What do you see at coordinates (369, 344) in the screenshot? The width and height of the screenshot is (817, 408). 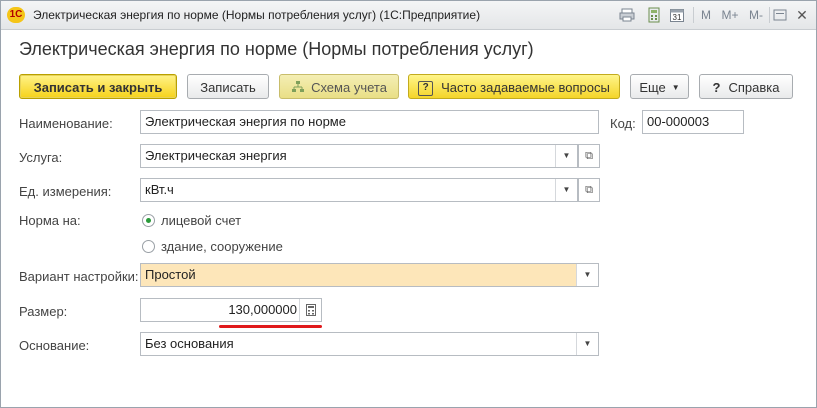 I see `basis-field: Без основания ▼` at bounding box center [369, 344].